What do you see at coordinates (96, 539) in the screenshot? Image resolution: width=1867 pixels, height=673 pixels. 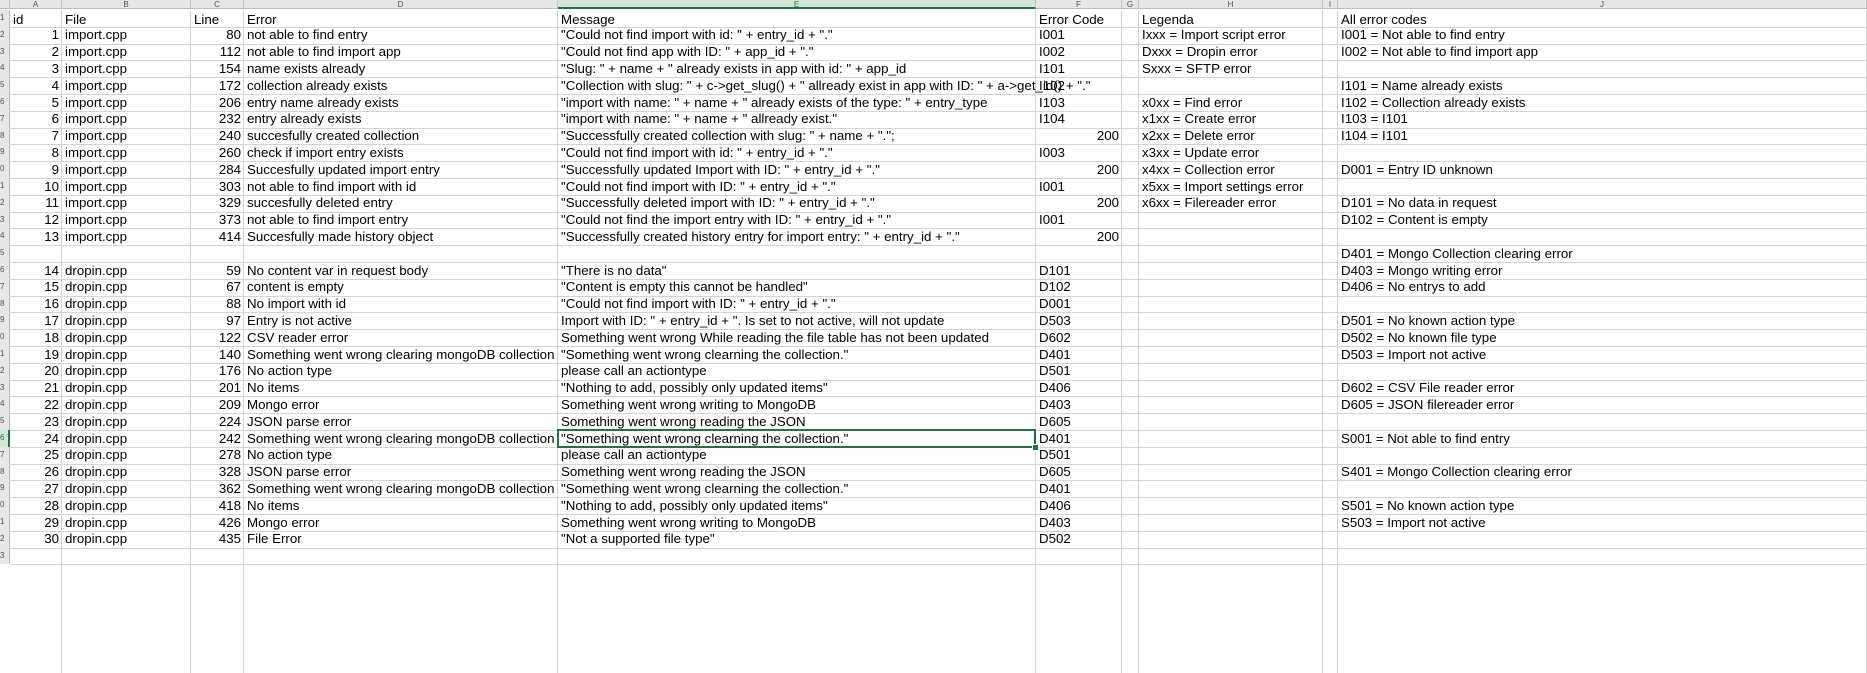 I see `cell-file: dropin.cpp` at bounding box center [96, 539].